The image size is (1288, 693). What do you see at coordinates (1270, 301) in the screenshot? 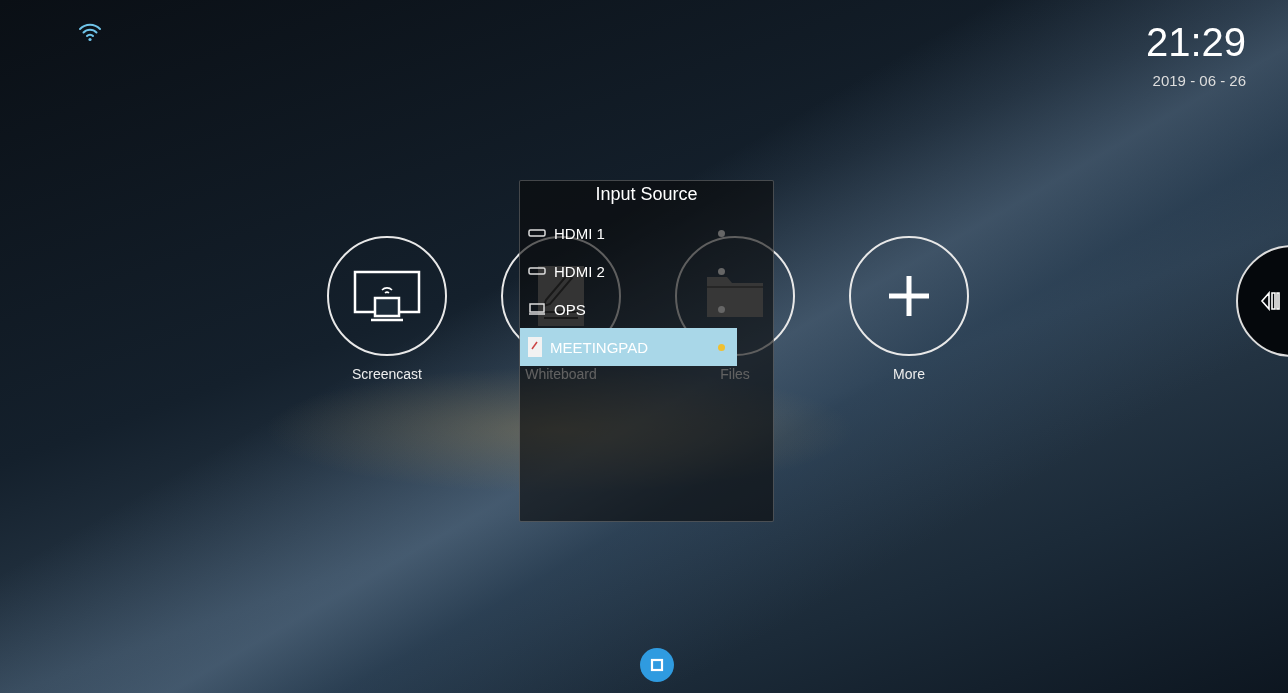
I see `collapse-arrow-icon` at bounding box center [1270, 301].